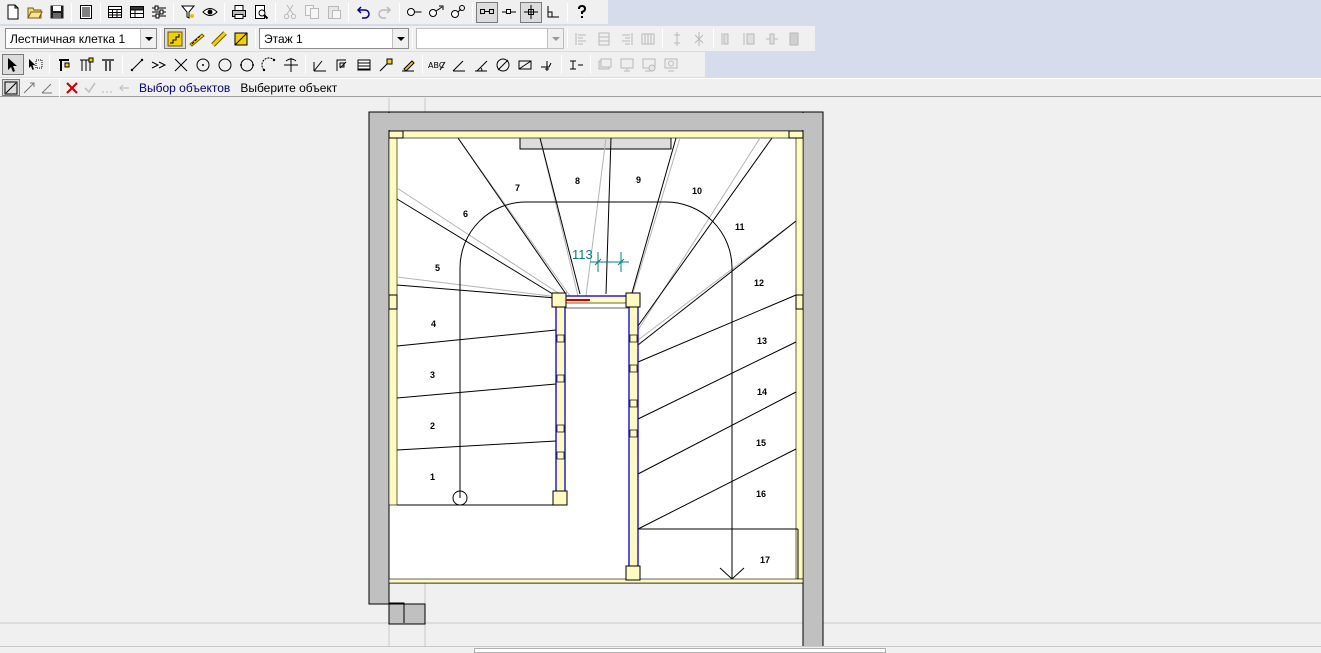  What do you see at coordinates (582, 12) in the screenshot?
I see `help-icon` at bounding box center [582, 12].